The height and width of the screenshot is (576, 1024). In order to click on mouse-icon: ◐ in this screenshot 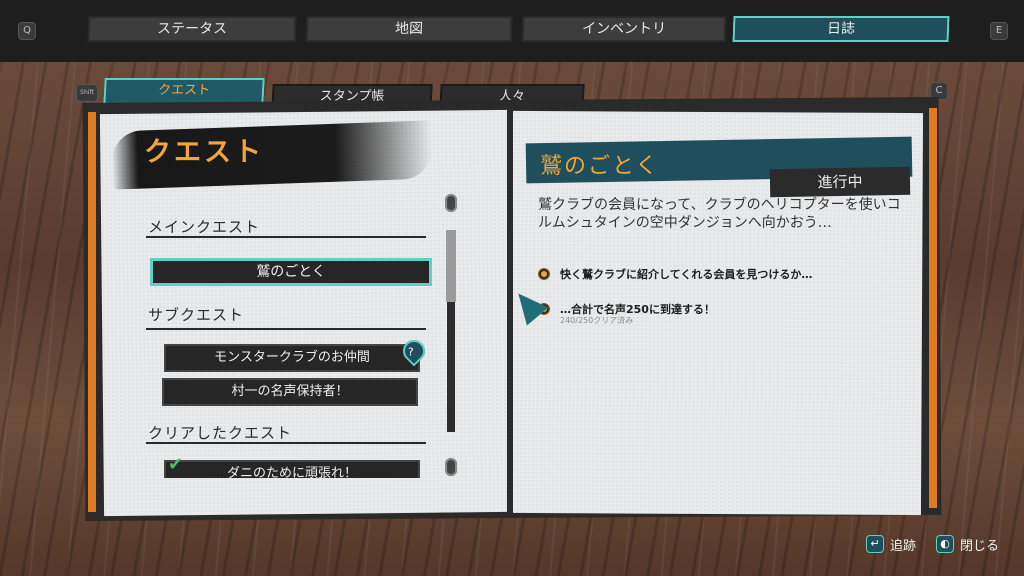, I will do `click(945, 544)`.